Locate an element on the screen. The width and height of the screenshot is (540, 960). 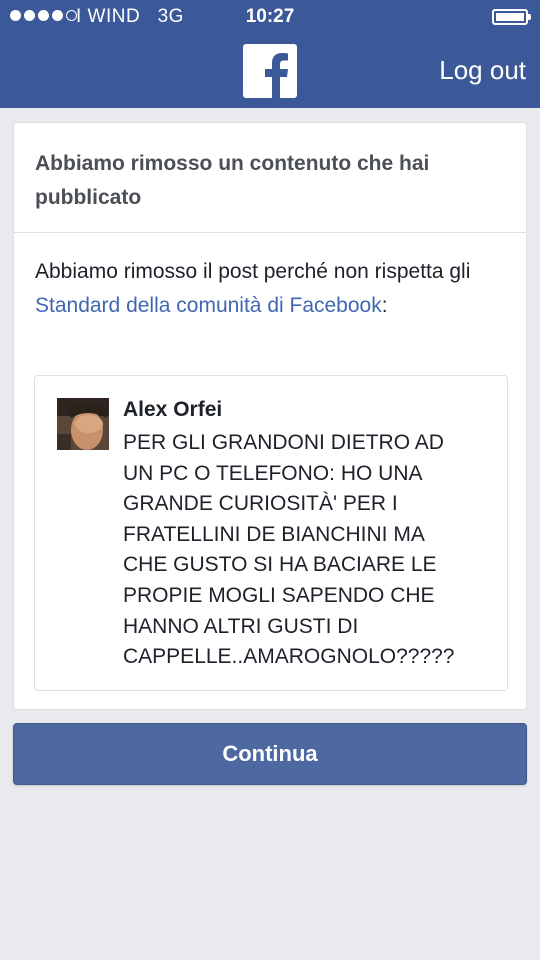
post-author: Alex Orfei is located at coordinates (172, 410).